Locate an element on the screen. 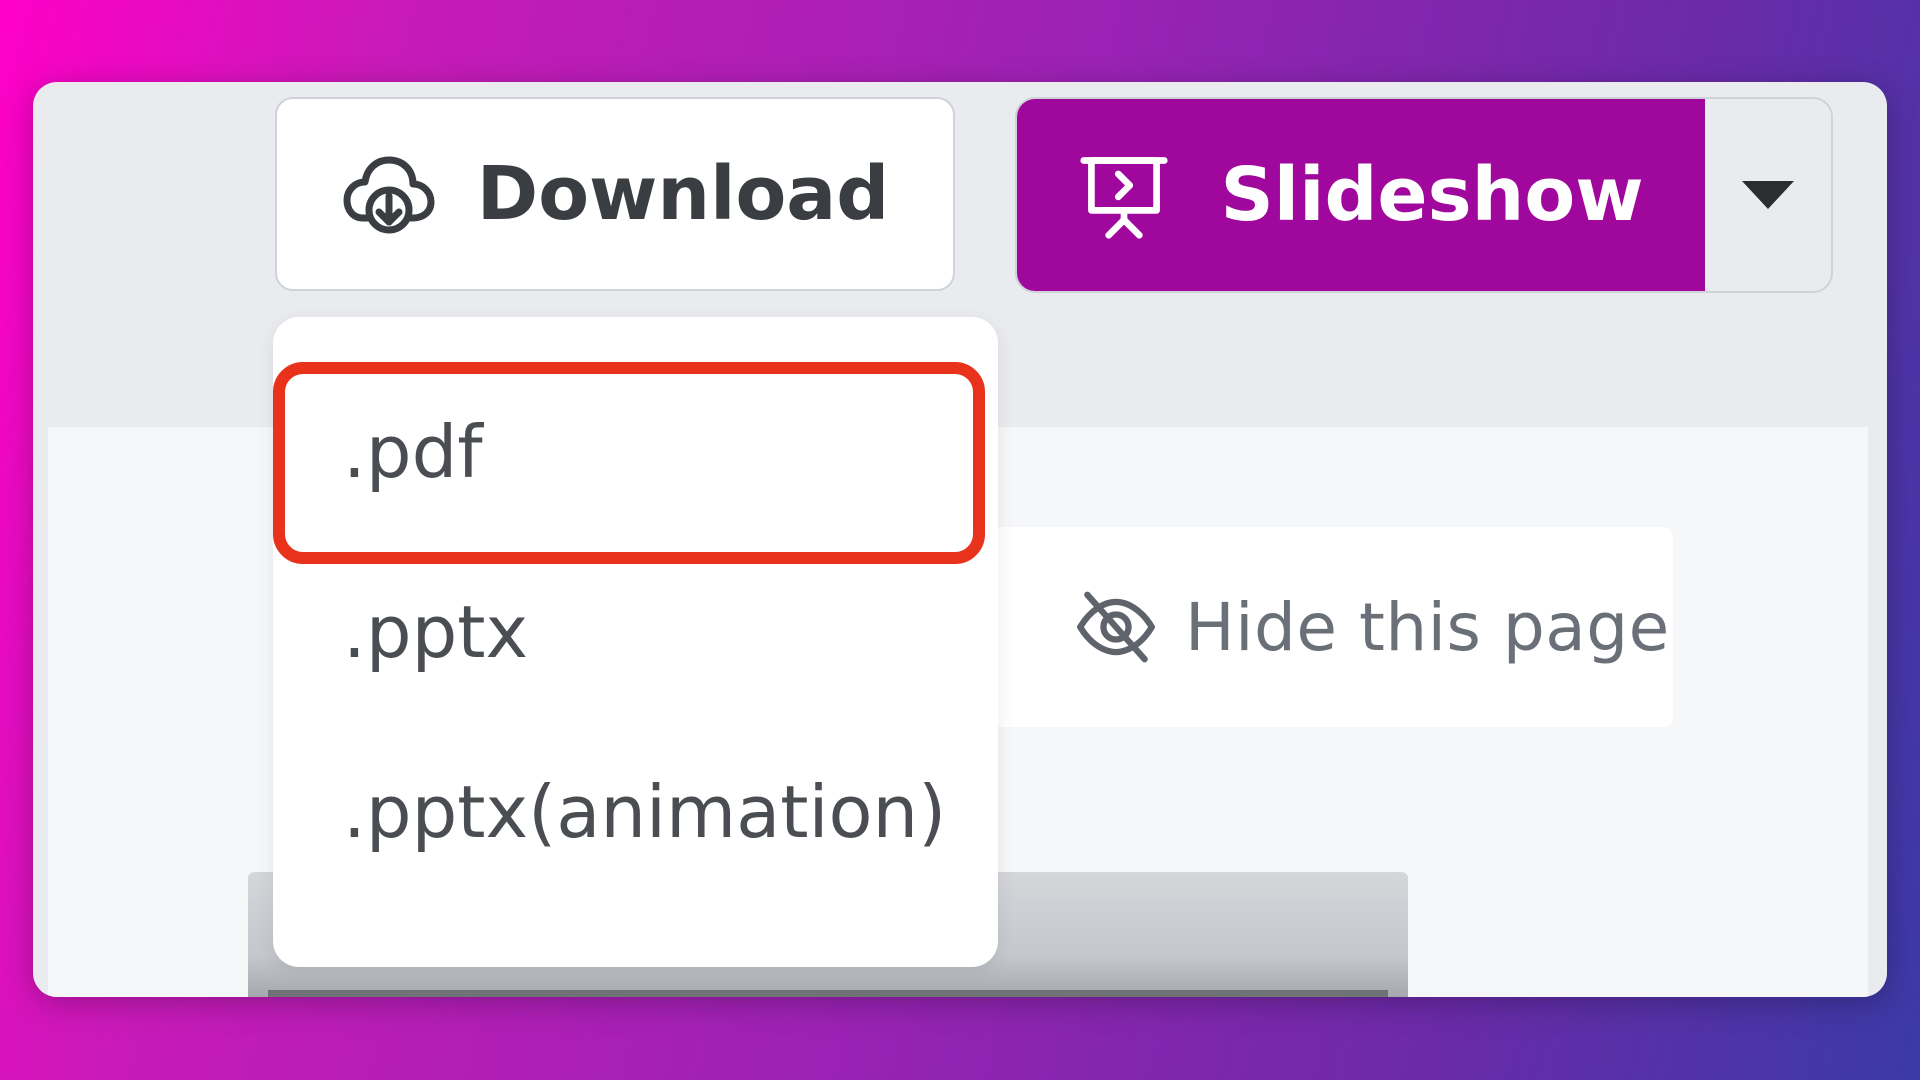  slideshow-label: Slideshow is located at coordinates (1432, 195).